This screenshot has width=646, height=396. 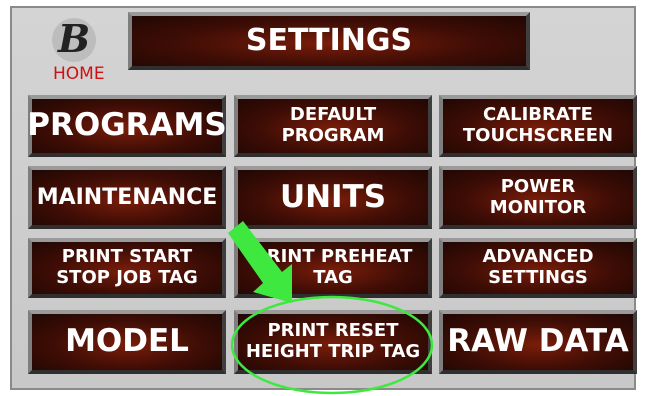 What do you see at coordinates (329, 41) in the screenshot?
I see `page-title: SETTINGS` at bounding box center [329, 41].